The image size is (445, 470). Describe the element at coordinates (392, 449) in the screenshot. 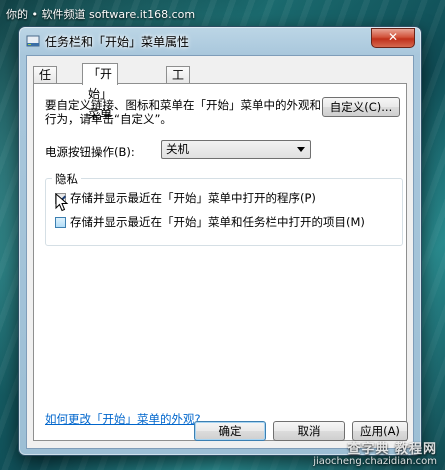

I see `watermark-bottom-title: 查字典 教程网` at that location.